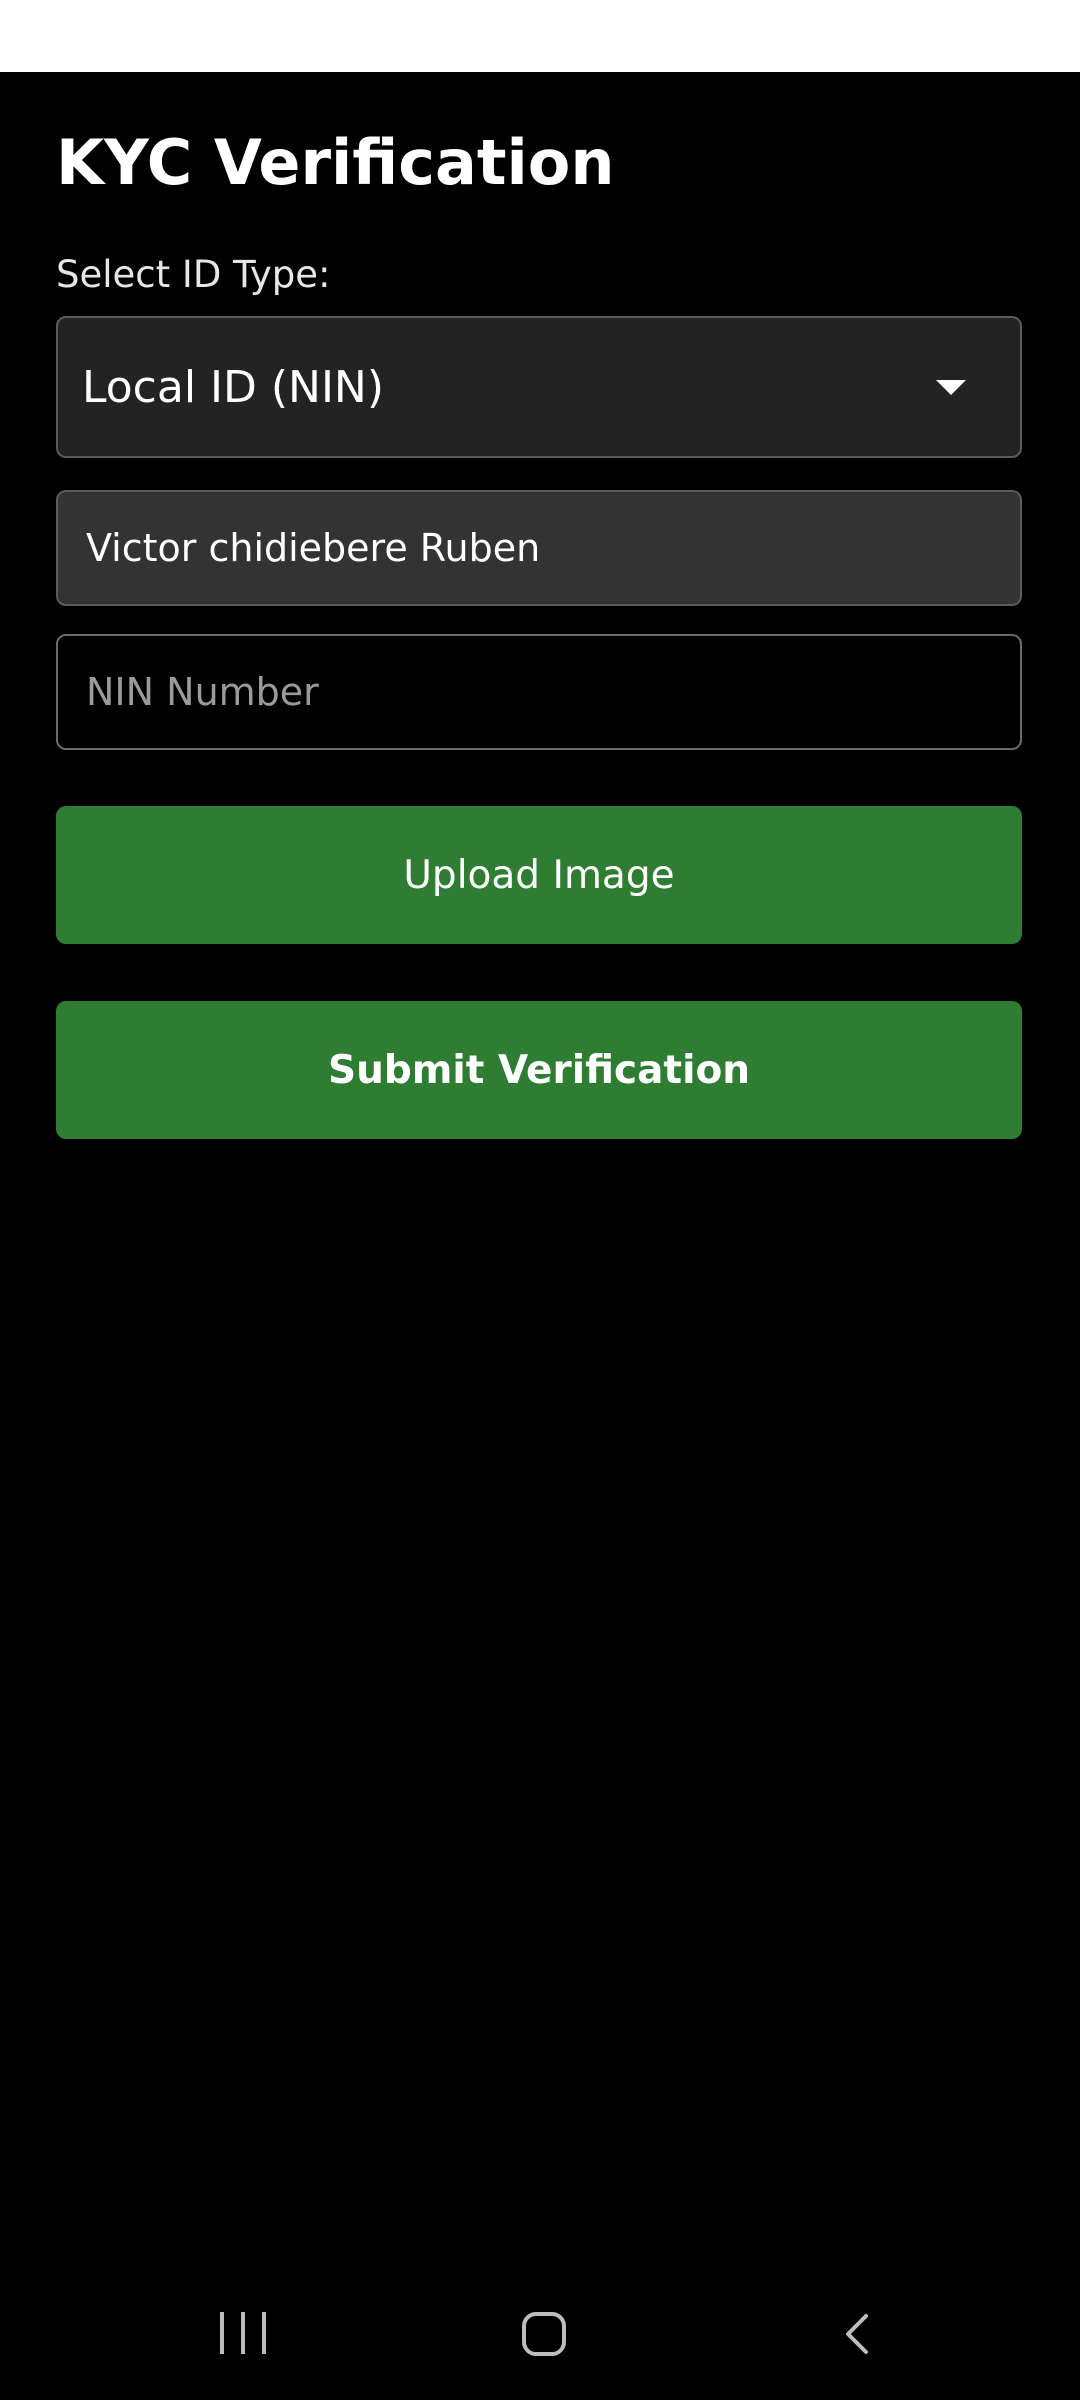  Describe the element at coordinates (539, 692) in the screenshot. I see `nin-number-input` at that location.